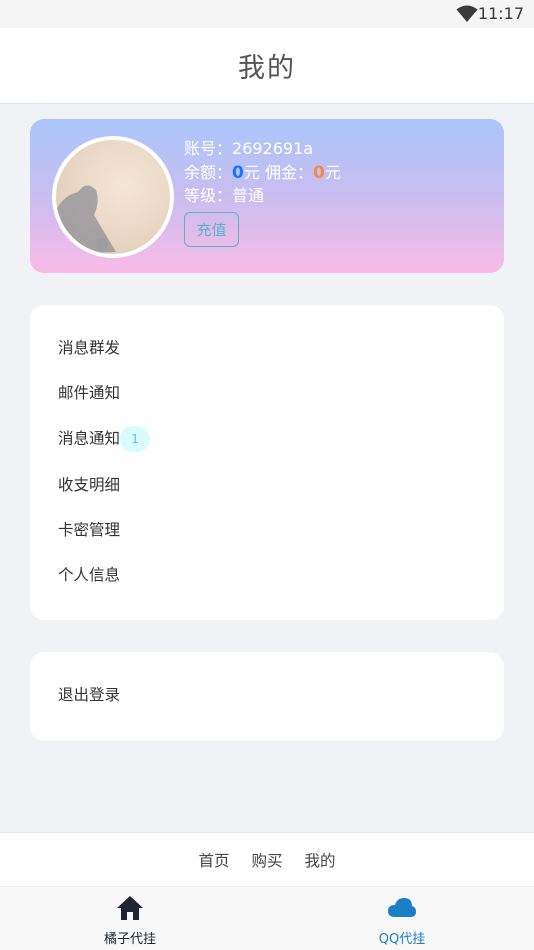 The image size is (534, 950). What do you see at coordinates (320, 860) in the screenshot?
I see `footer-link-mine: 我的` at bounding box center [320, 860].